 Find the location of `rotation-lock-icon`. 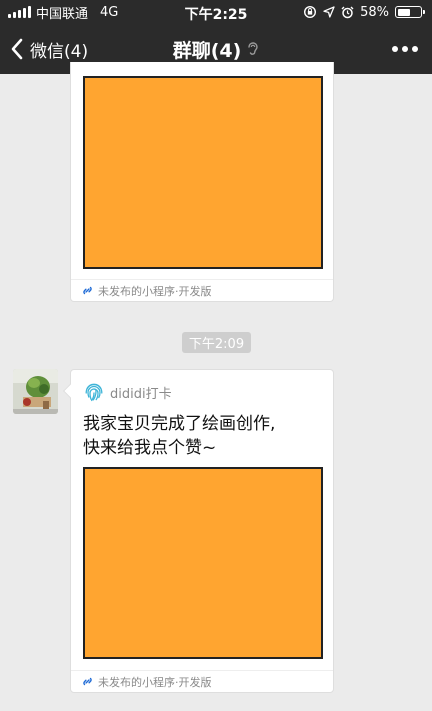

rotation-lock-icon is located at coordinates (310, 12).